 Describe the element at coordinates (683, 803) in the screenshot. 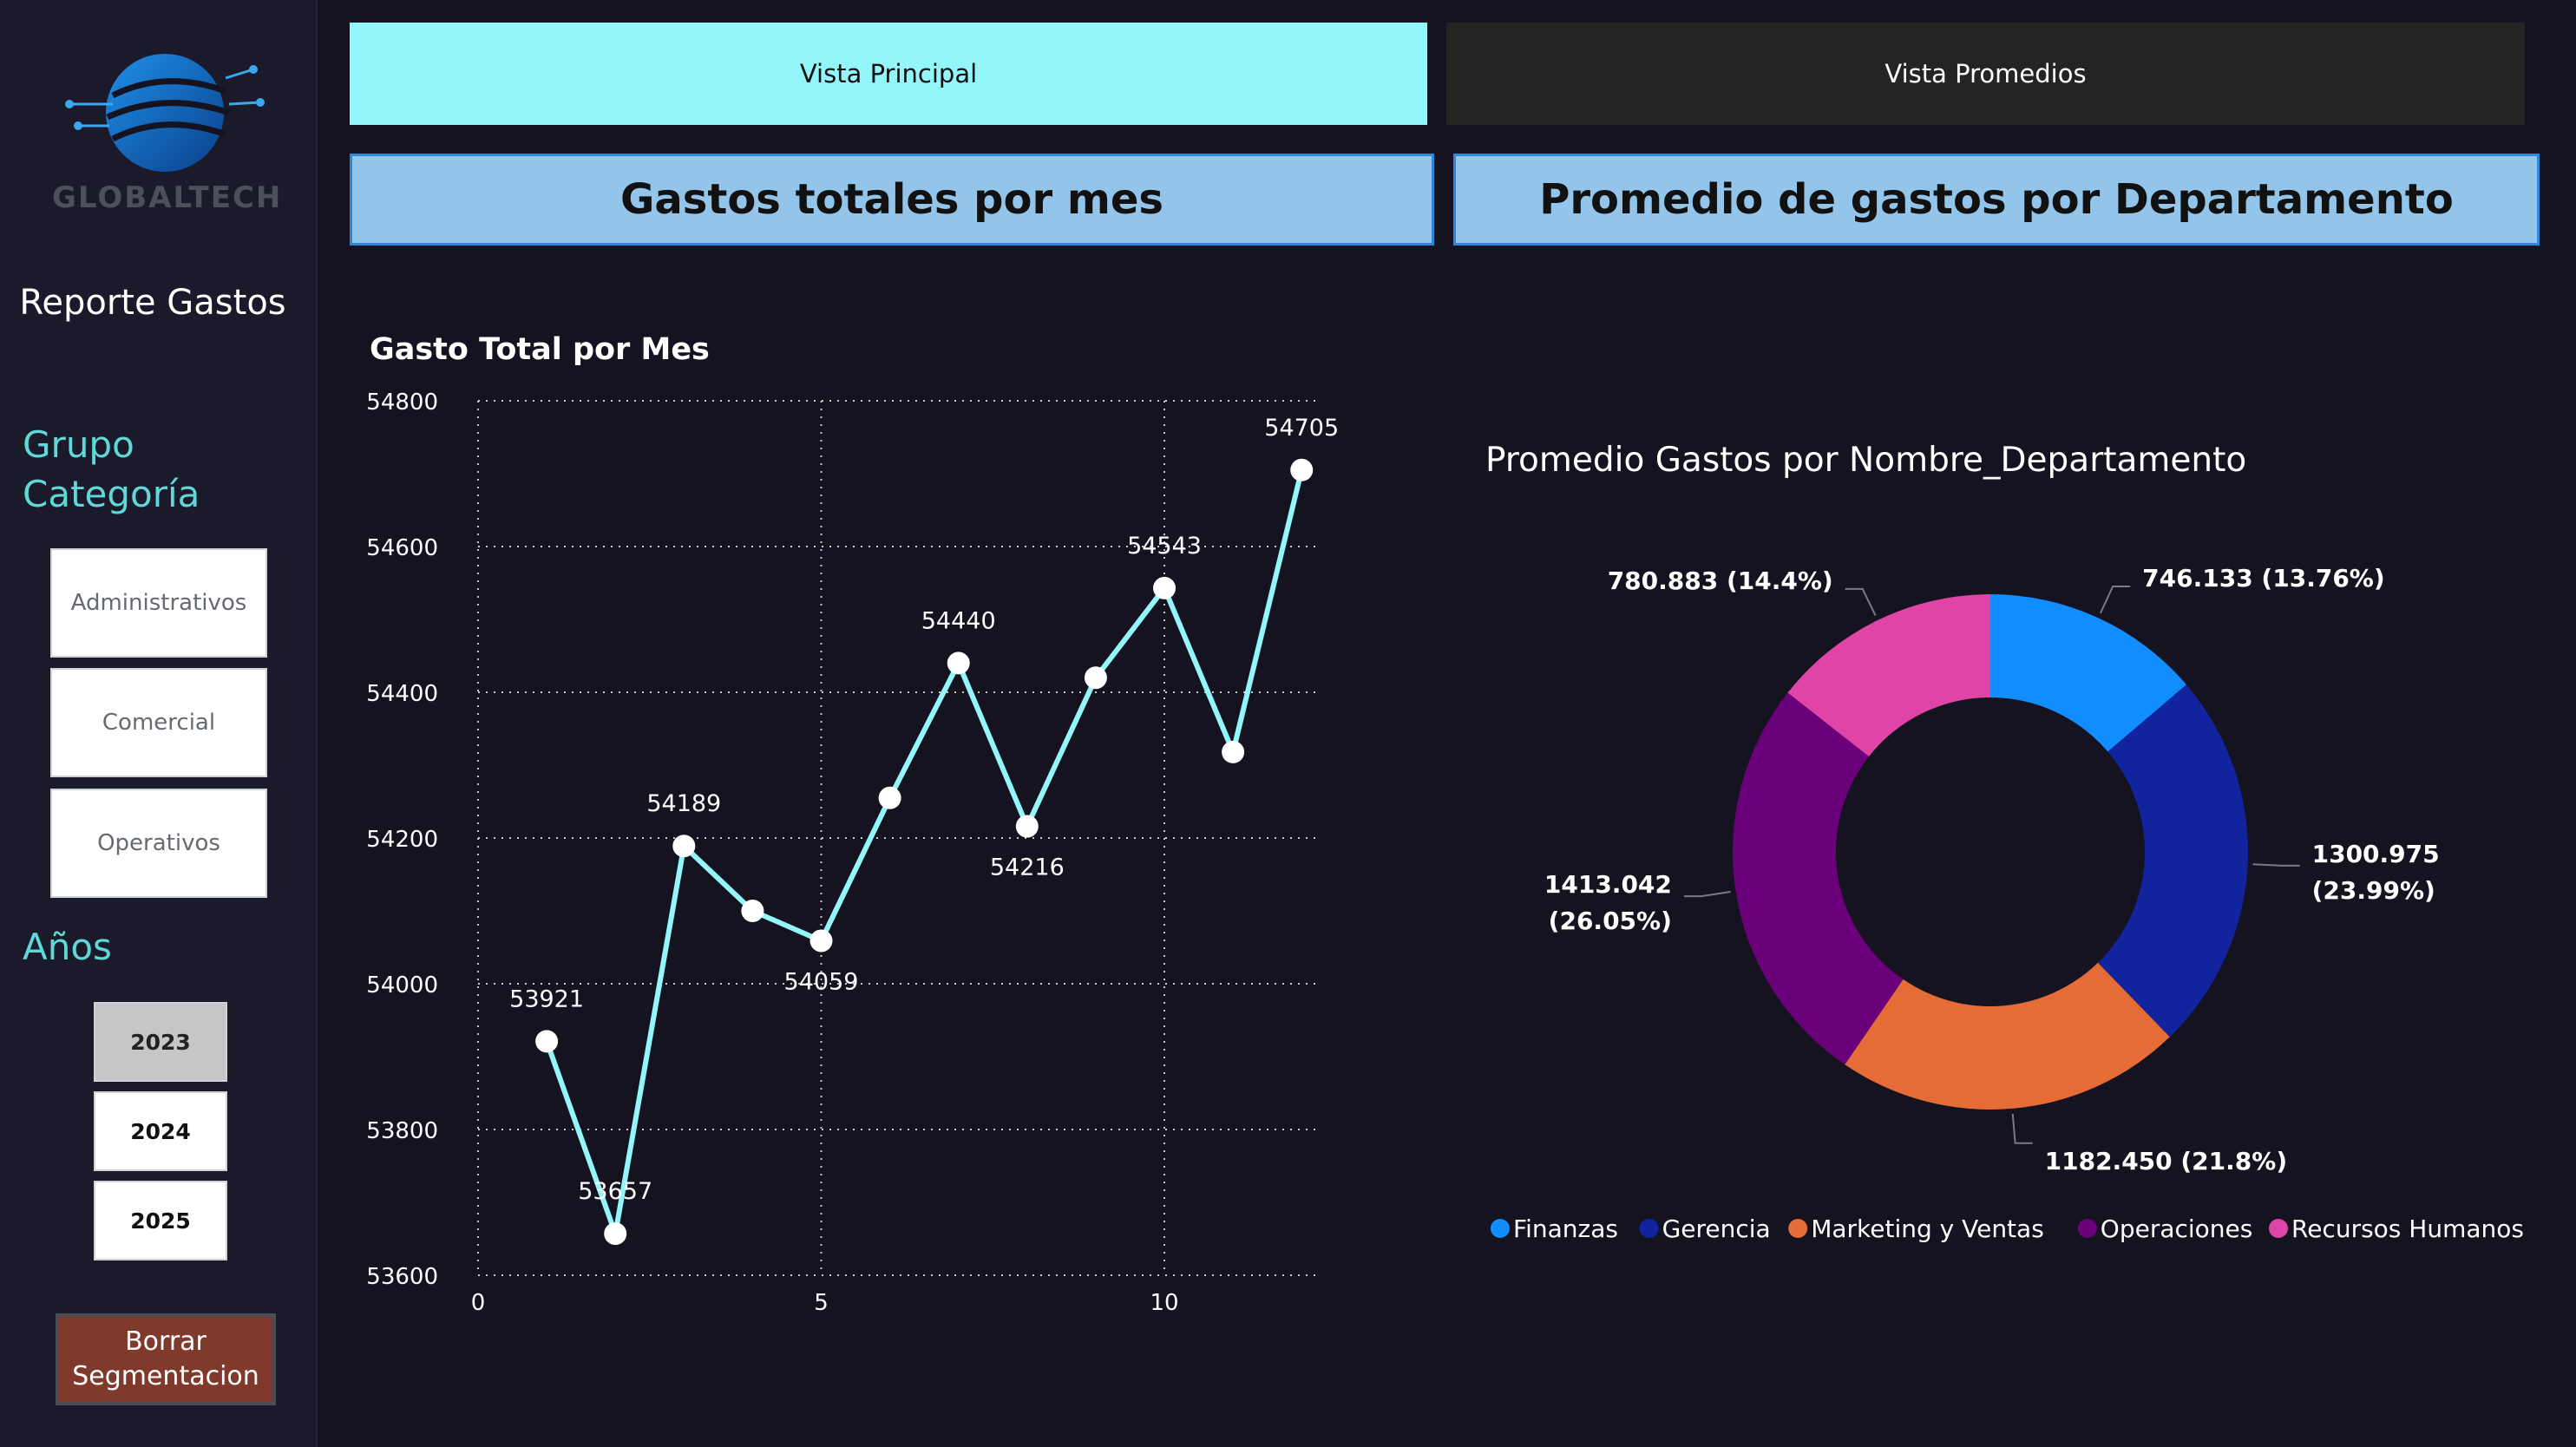

I see `data-label: 54189` at that location.